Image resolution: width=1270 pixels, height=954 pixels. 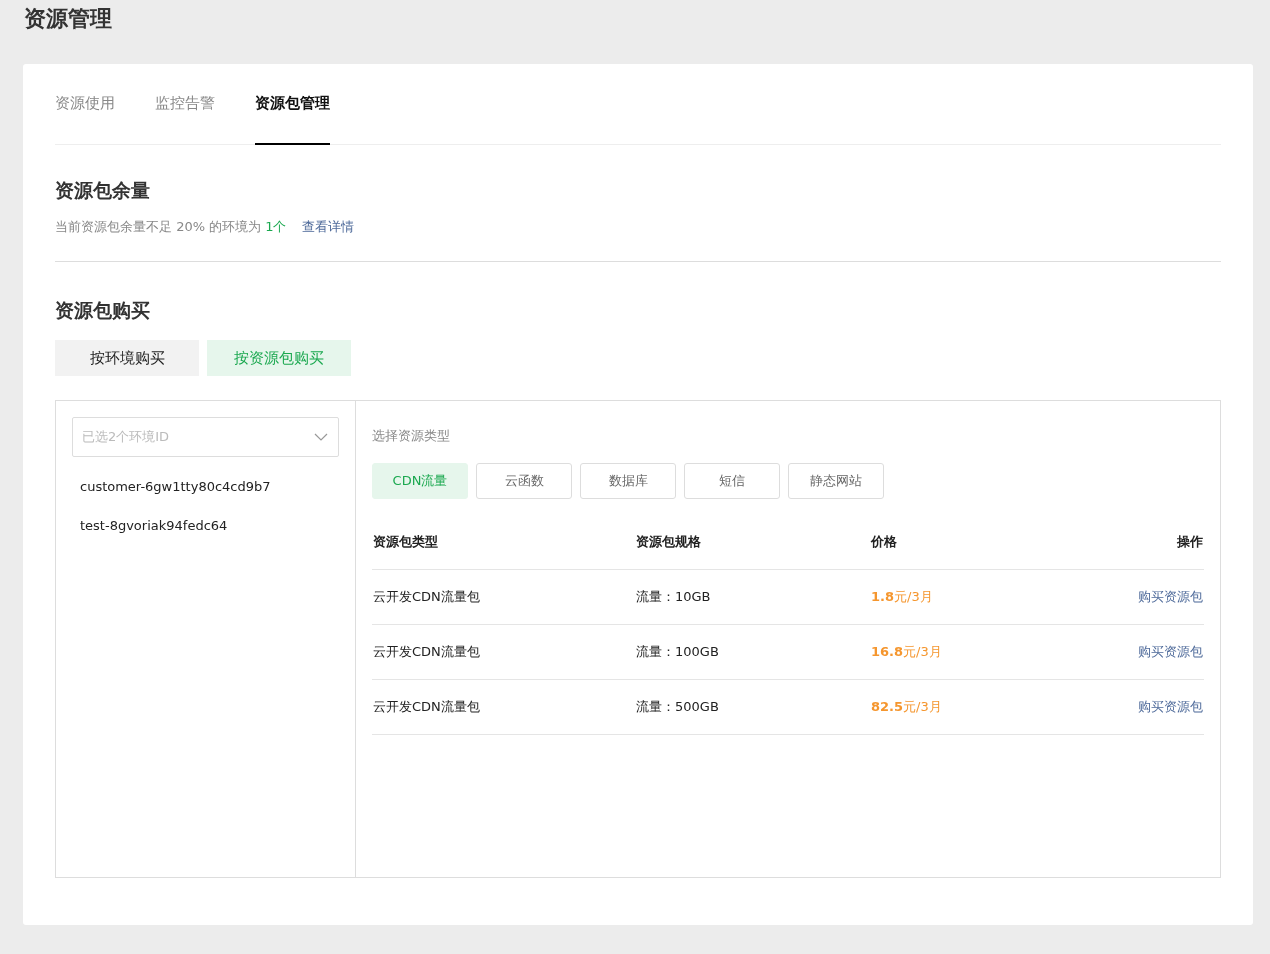 What do you see at coordinates (276, 227) in the screenshot?
I see `env-count: 1个` at bounding box center [276, 227].